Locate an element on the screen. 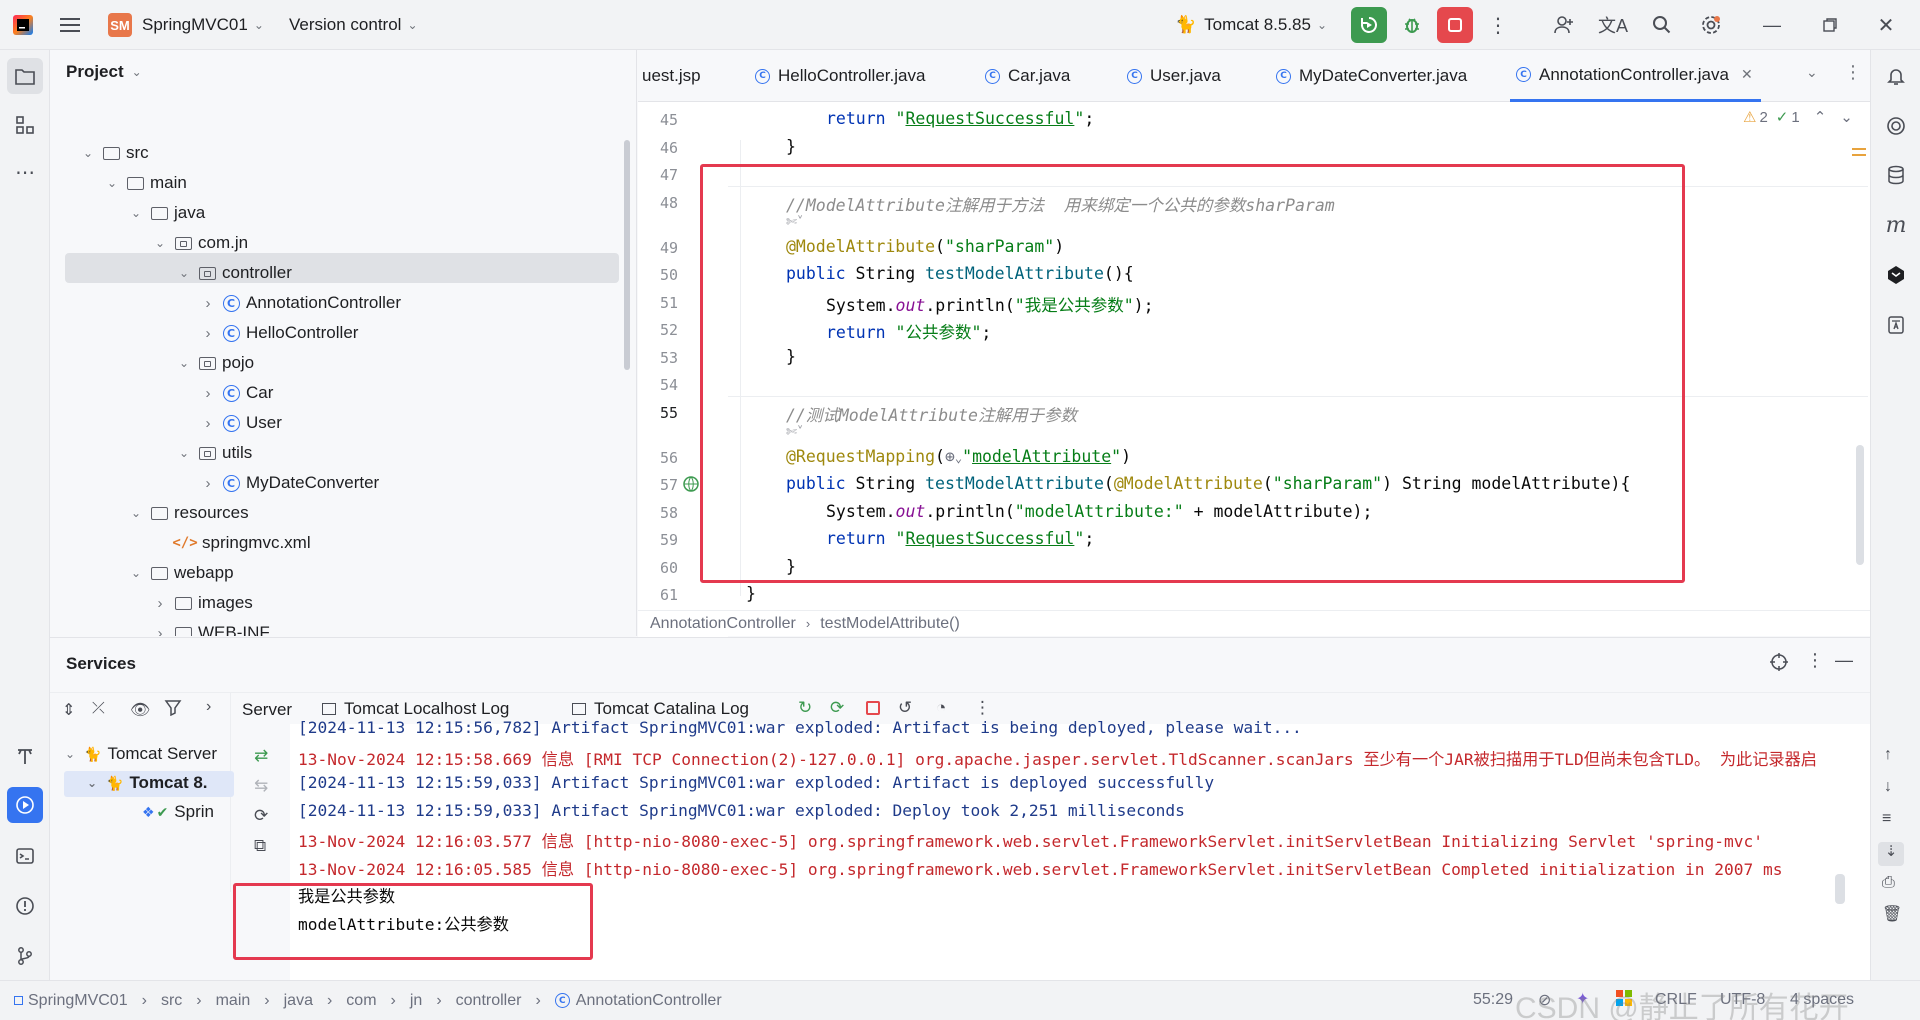 The height and width of the screenshot is (1020, 1920). line-number: 49 is located at coordinates (658, 248).